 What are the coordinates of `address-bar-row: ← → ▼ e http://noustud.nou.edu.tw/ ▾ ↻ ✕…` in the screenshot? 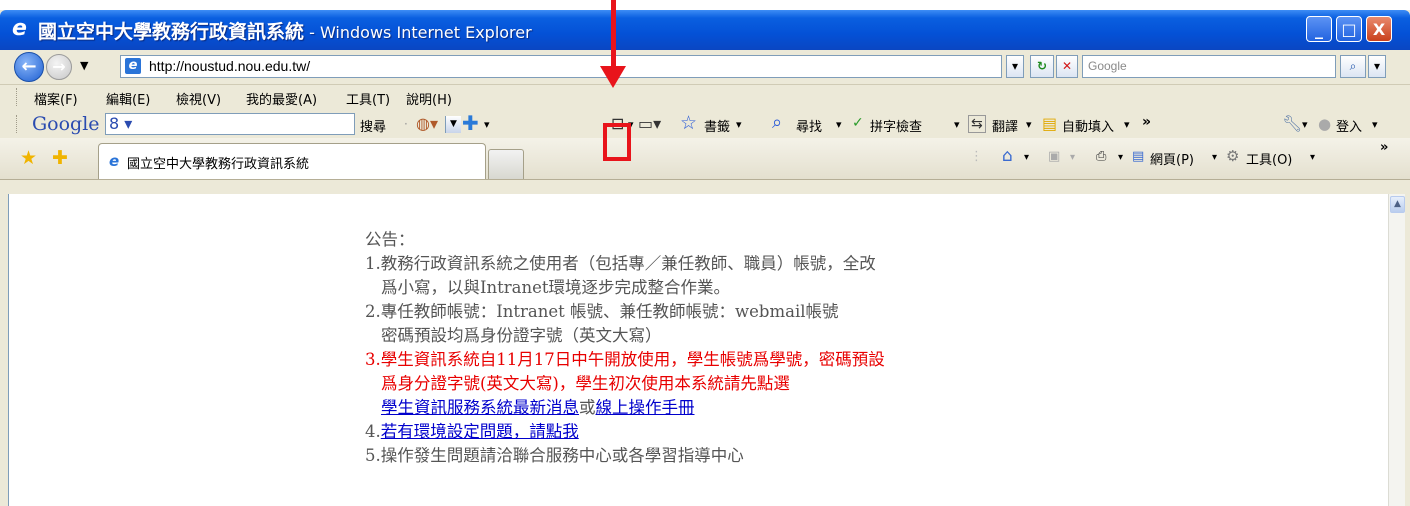 It's located at (705, 67).